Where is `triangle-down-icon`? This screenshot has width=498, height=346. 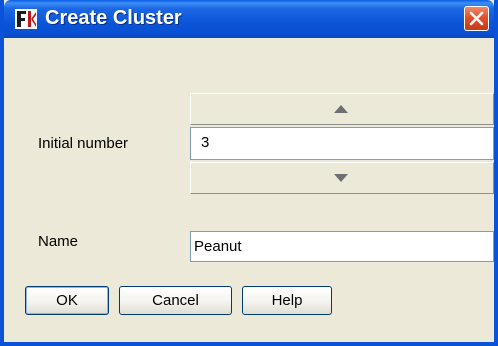
triangle-down-icon is located at coordinates (341, 178).